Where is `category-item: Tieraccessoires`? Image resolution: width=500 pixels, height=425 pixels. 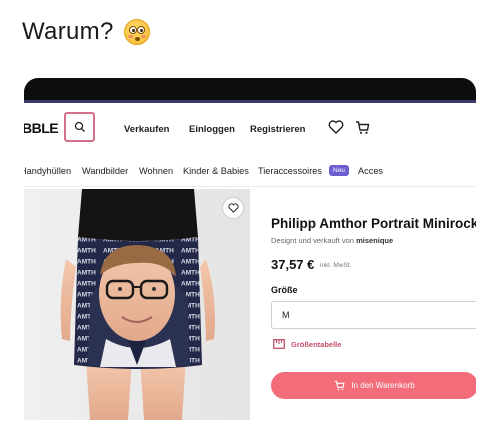 category-item: Tieraccessoires is located at coordinates (290, 171).